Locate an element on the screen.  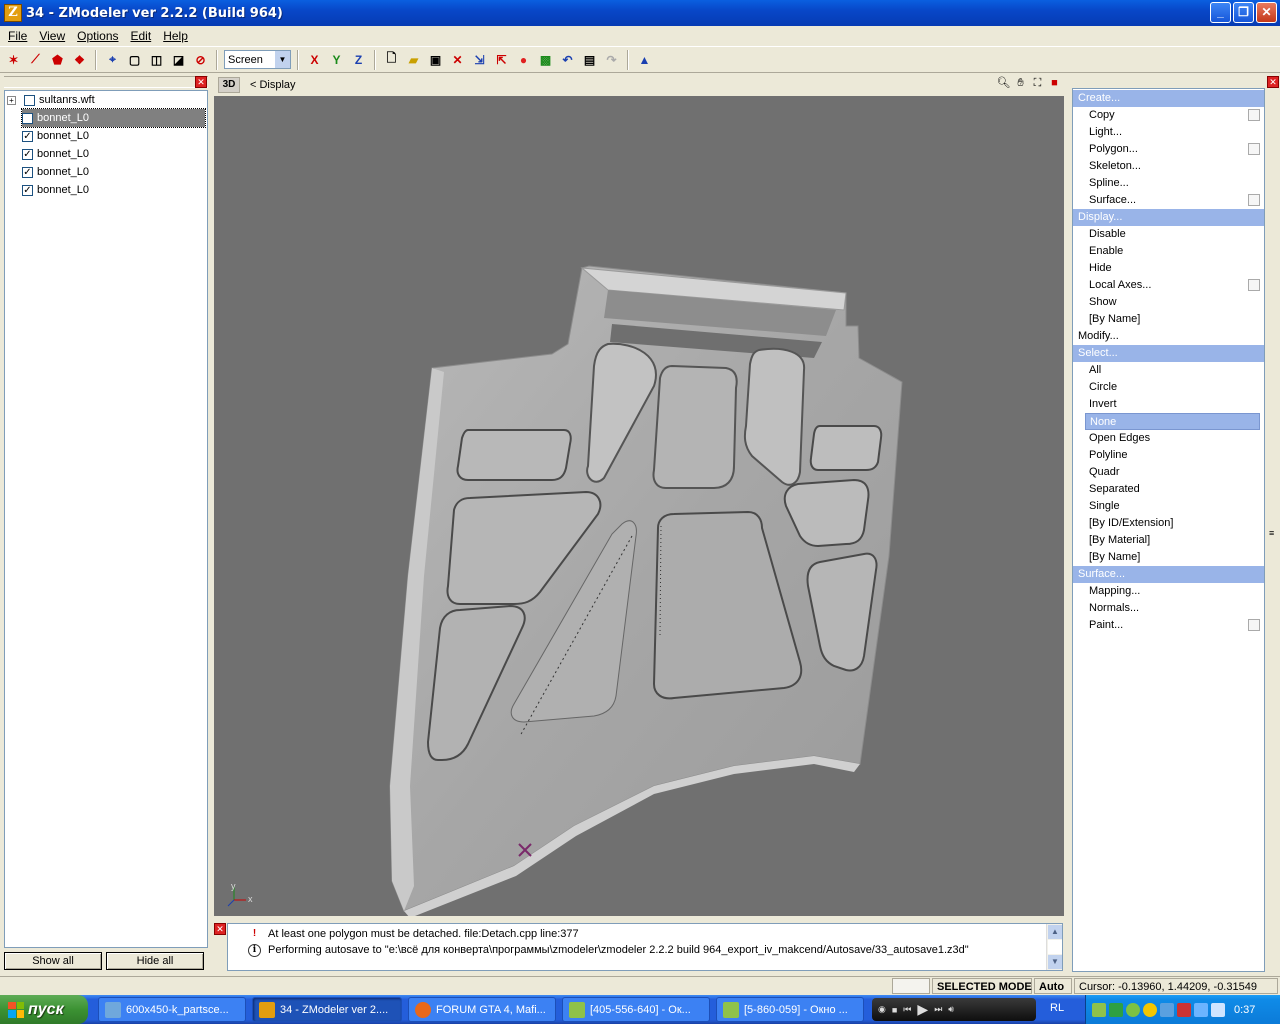
command-item: Enable is located at coordinates (1168, 251).